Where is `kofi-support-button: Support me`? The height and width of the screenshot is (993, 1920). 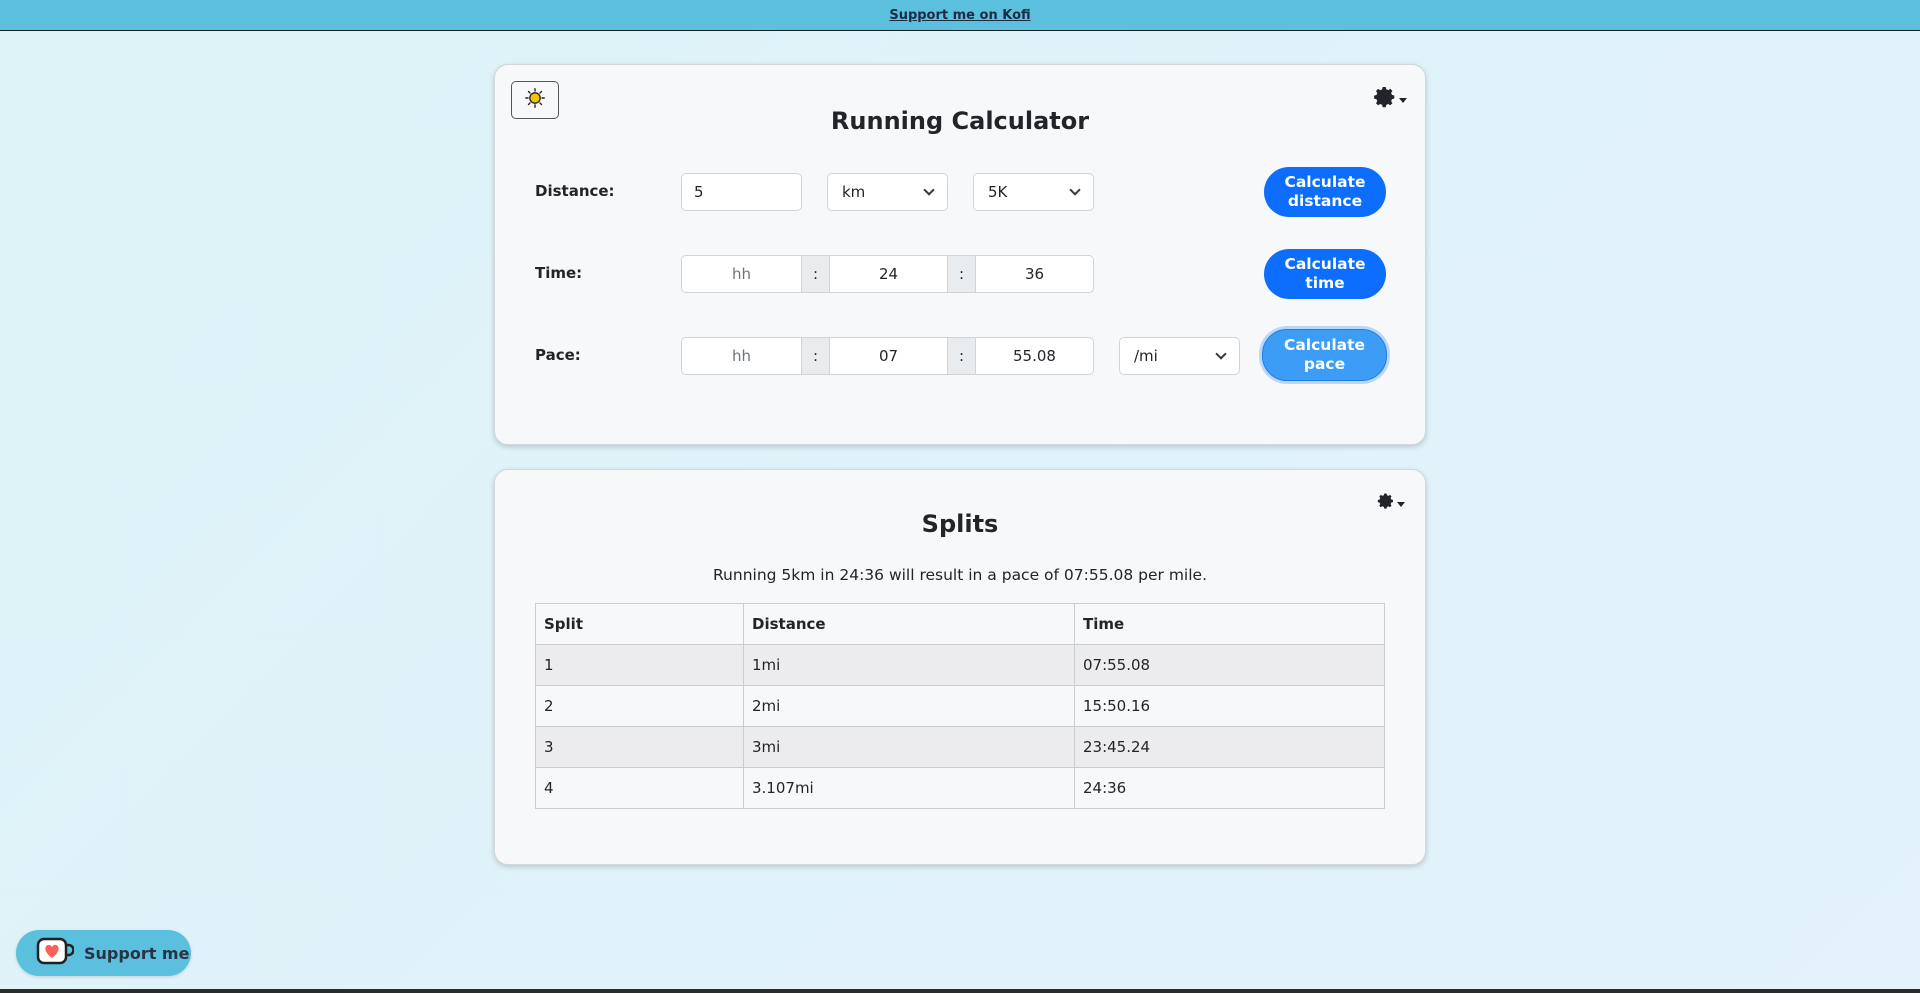
kofi-support-button: Support me is located at coordinates (103, 953).